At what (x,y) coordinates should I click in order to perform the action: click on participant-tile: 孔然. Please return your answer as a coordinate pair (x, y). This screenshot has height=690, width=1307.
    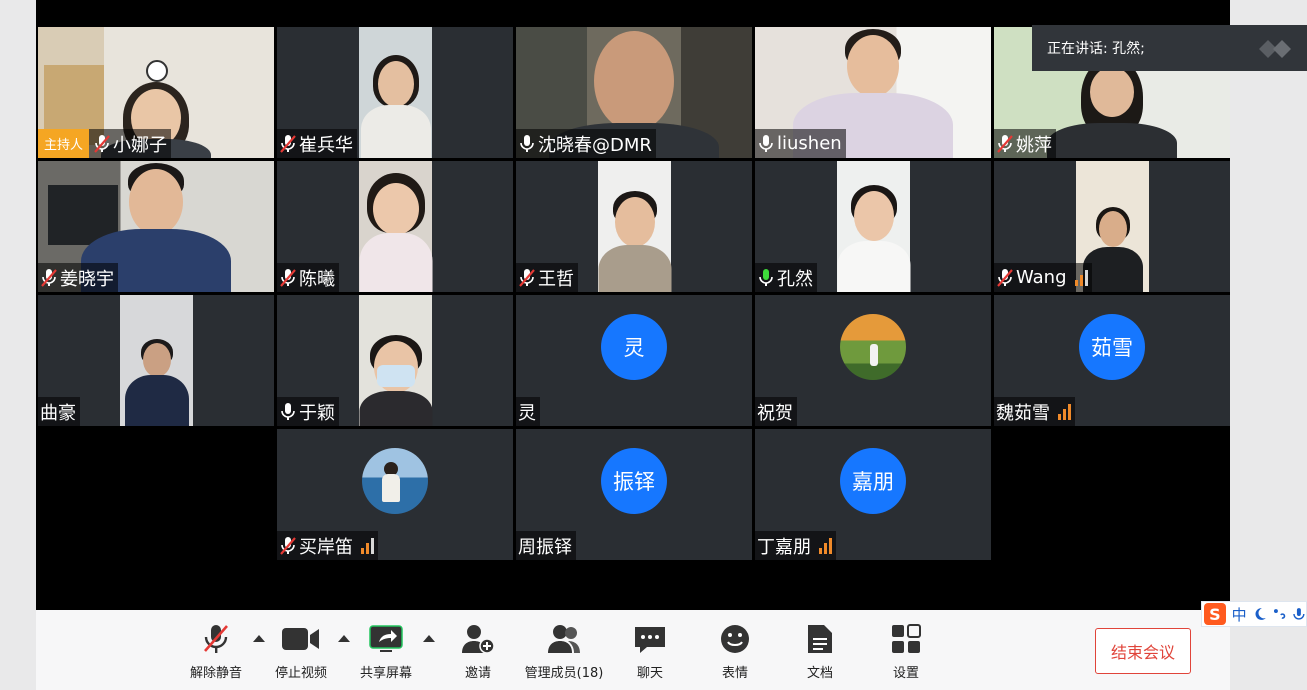
    Looking at the image, I should click on (873, 226).